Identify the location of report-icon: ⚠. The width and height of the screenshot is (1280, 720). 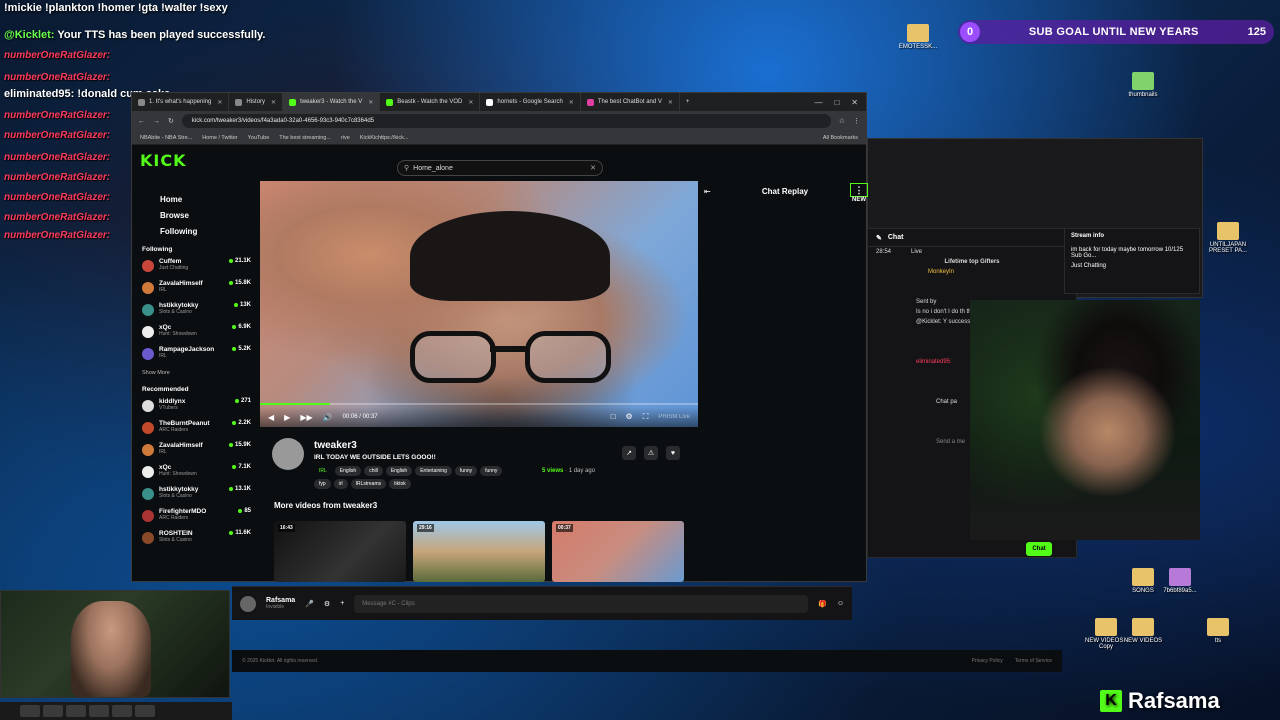
(651, 453).